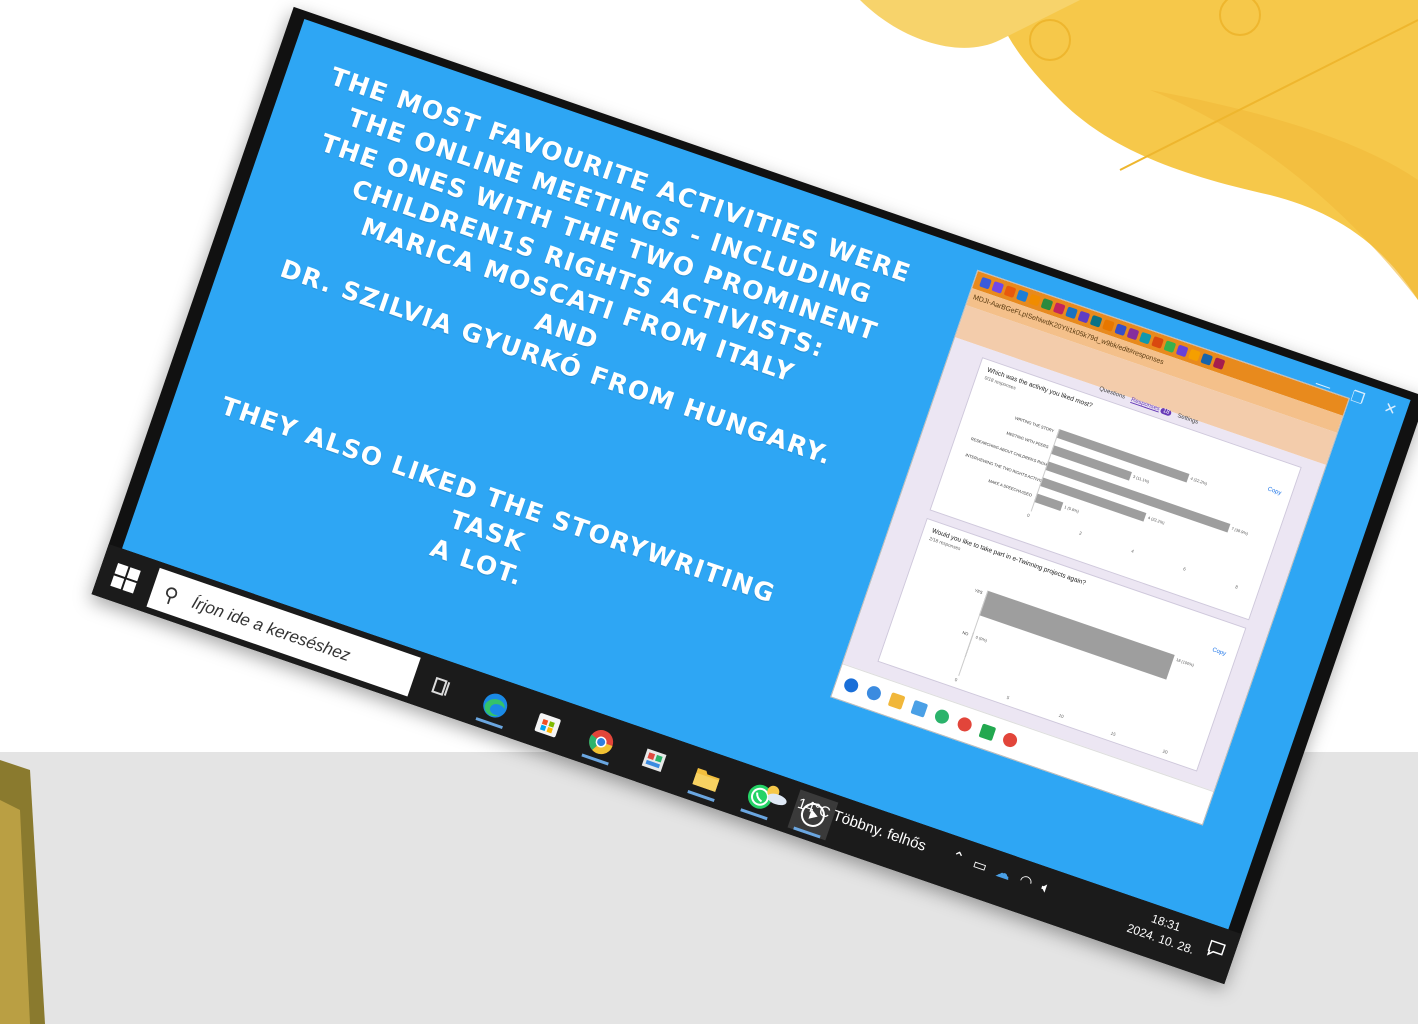 This screenshot has height=1024, width=1418. What do you see at coordinates (442, 686) in the screenshot?
I see `task-view-icon` at bounding box center [442, 686].